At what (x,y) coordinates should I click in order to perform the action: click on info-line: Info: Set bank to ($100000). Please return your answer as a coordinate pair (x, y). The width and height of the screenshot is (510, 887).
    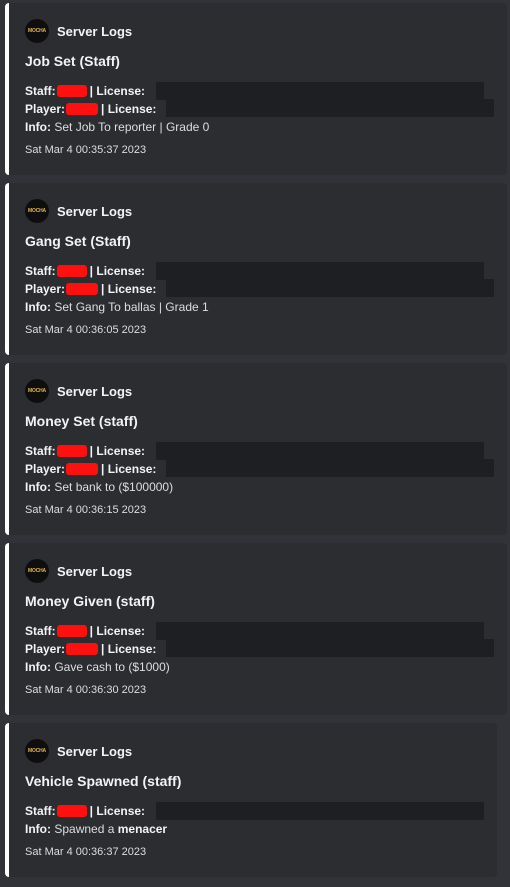
    Looking at the image, I should click on (99, 487).